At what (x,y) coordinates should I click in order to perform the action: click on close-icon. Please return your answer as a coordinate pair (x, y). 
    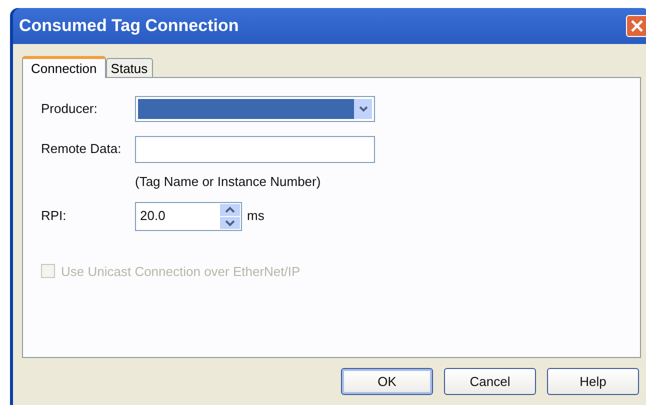
    Looking at the image, I should click on (637, 26).